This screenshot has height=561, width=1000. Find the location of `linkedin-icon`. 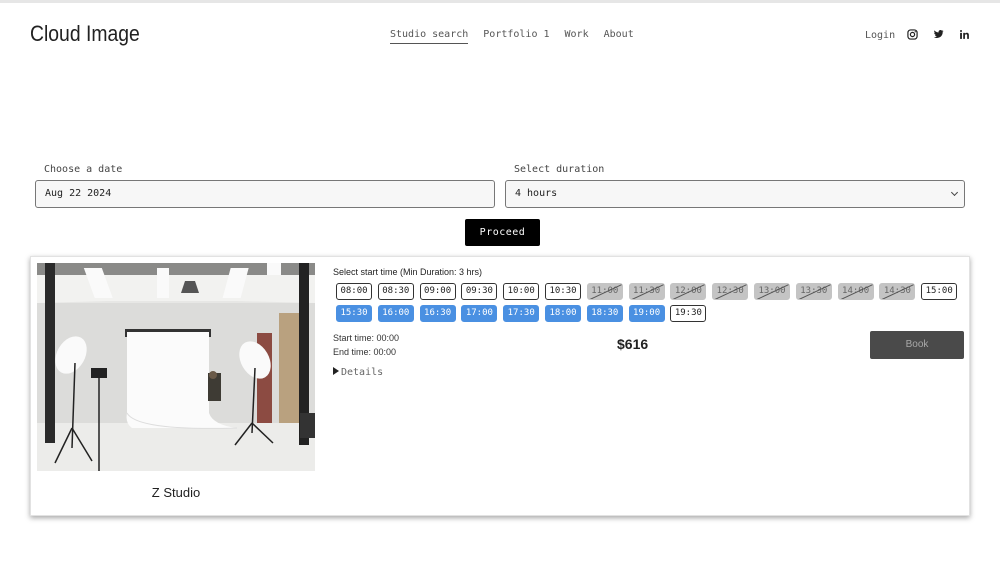

linkedin-icon is located at coordinates (964, 34).